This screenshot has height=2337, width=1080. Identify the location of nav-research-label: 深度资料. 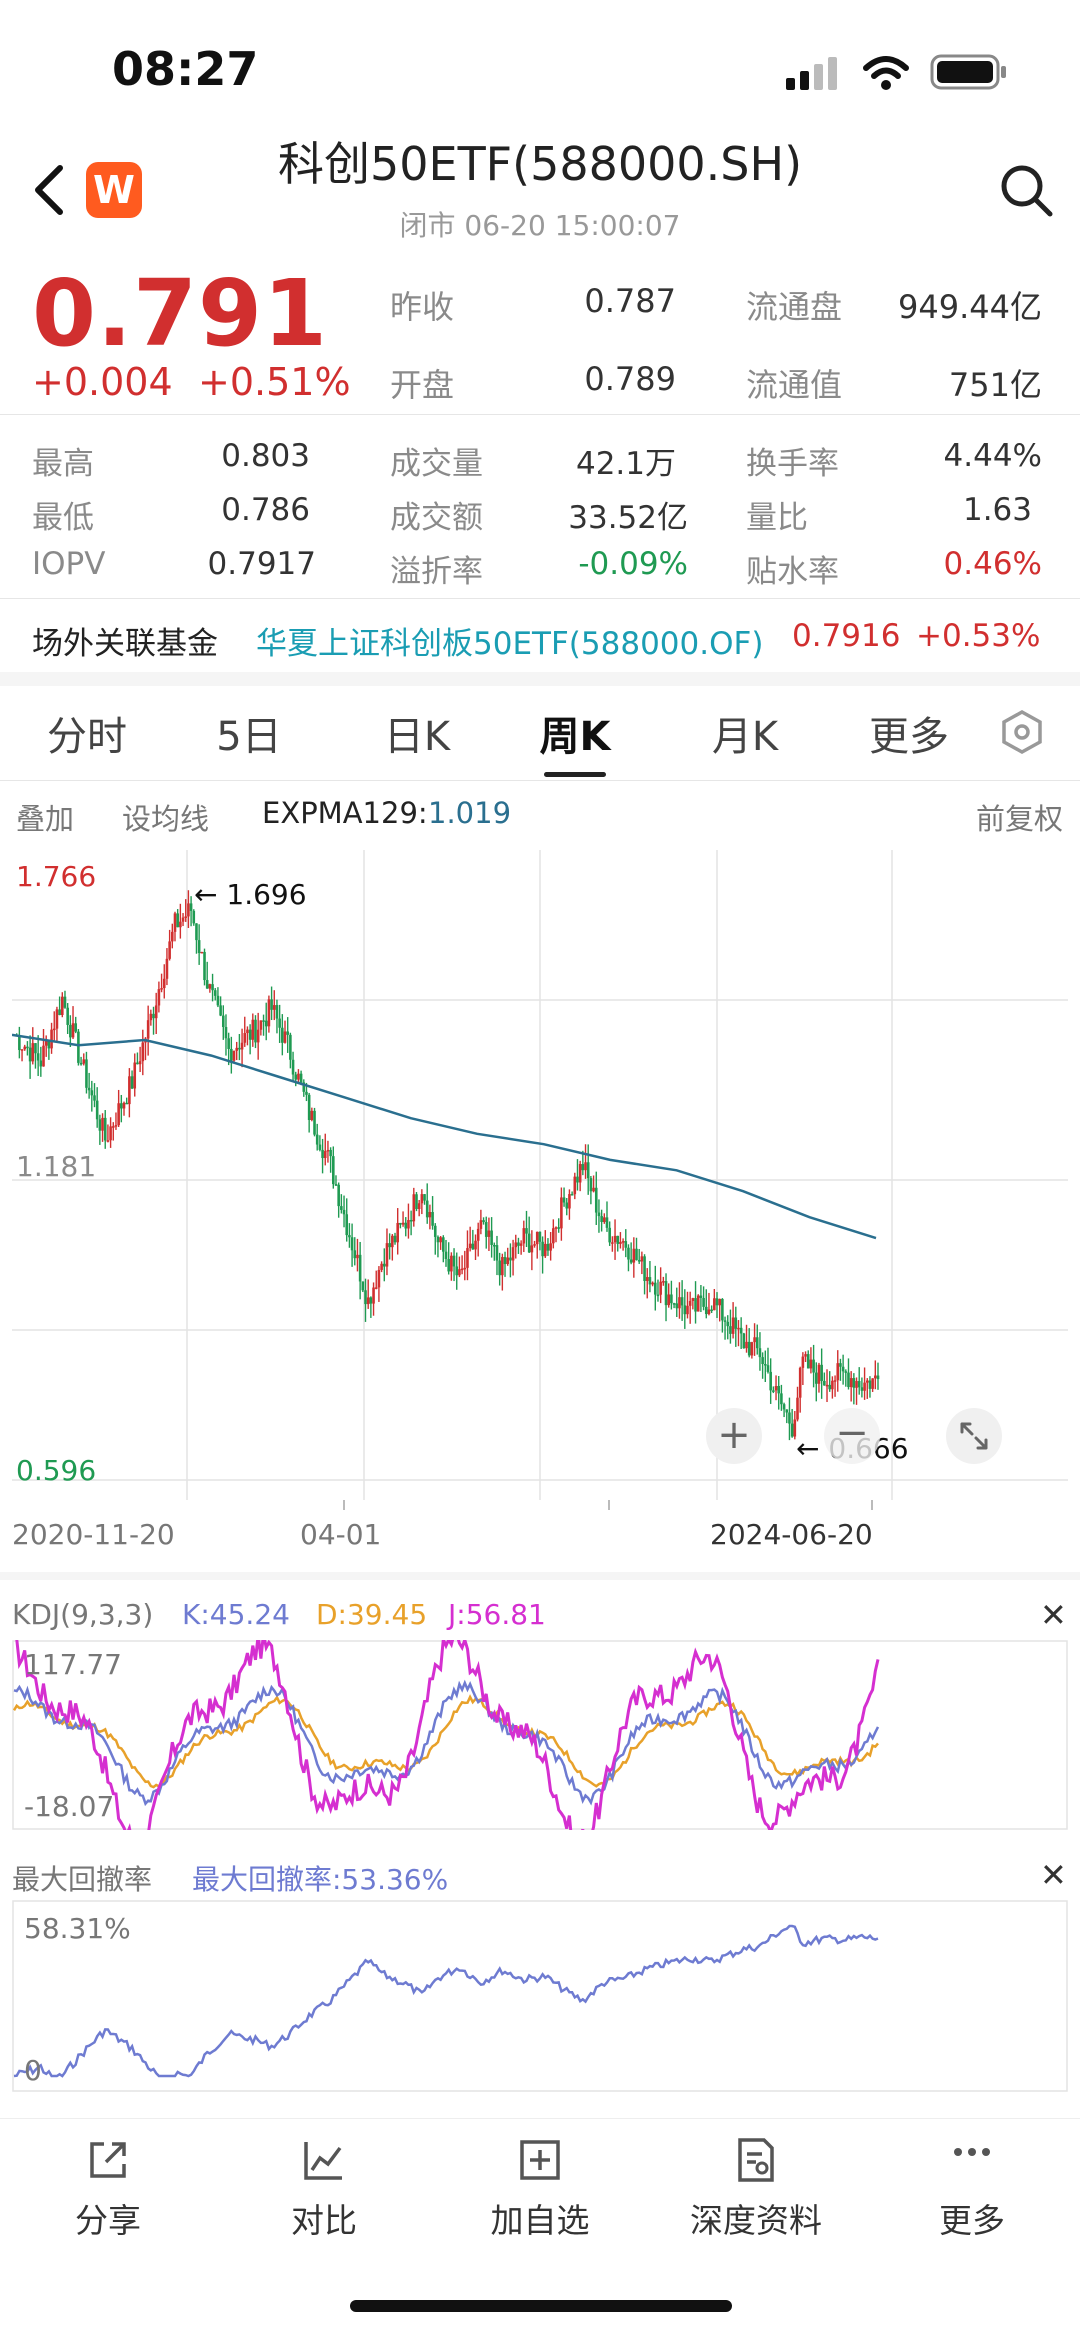
(756, 2220).